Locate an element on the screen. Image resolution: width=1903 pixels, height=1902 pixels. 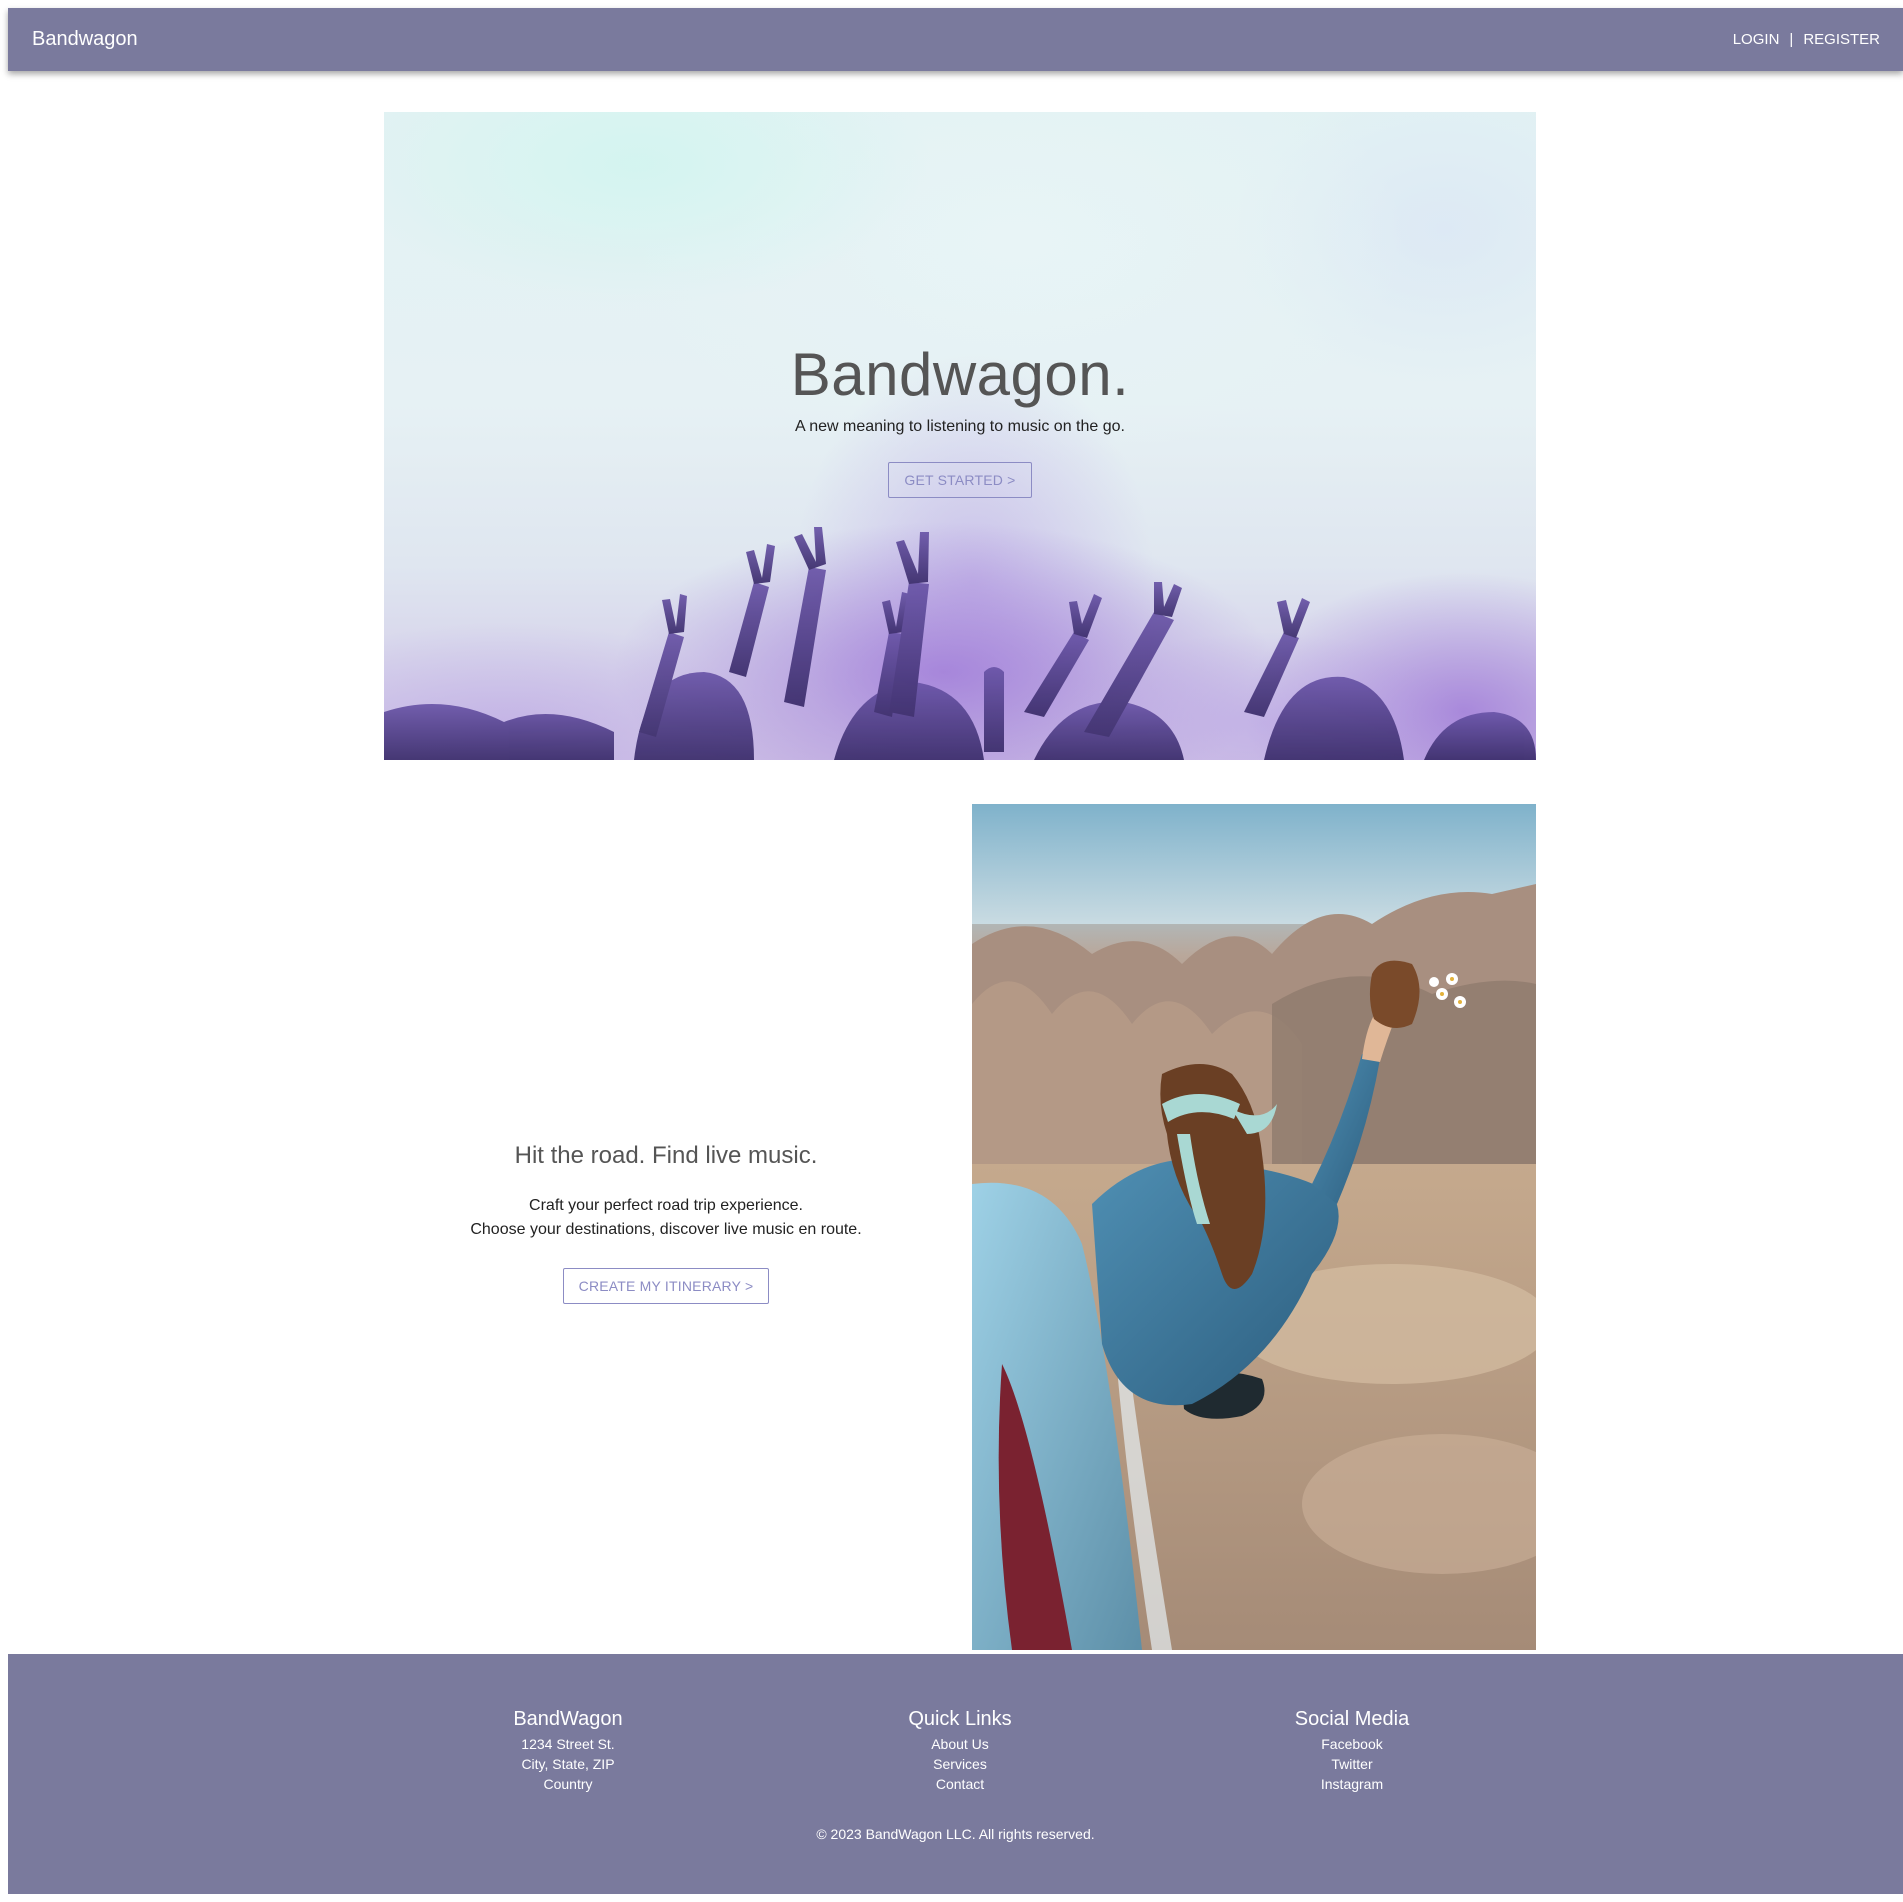
navbar: Bandwagon LOGIN | REGISTER is located at coordinates (955, 39).